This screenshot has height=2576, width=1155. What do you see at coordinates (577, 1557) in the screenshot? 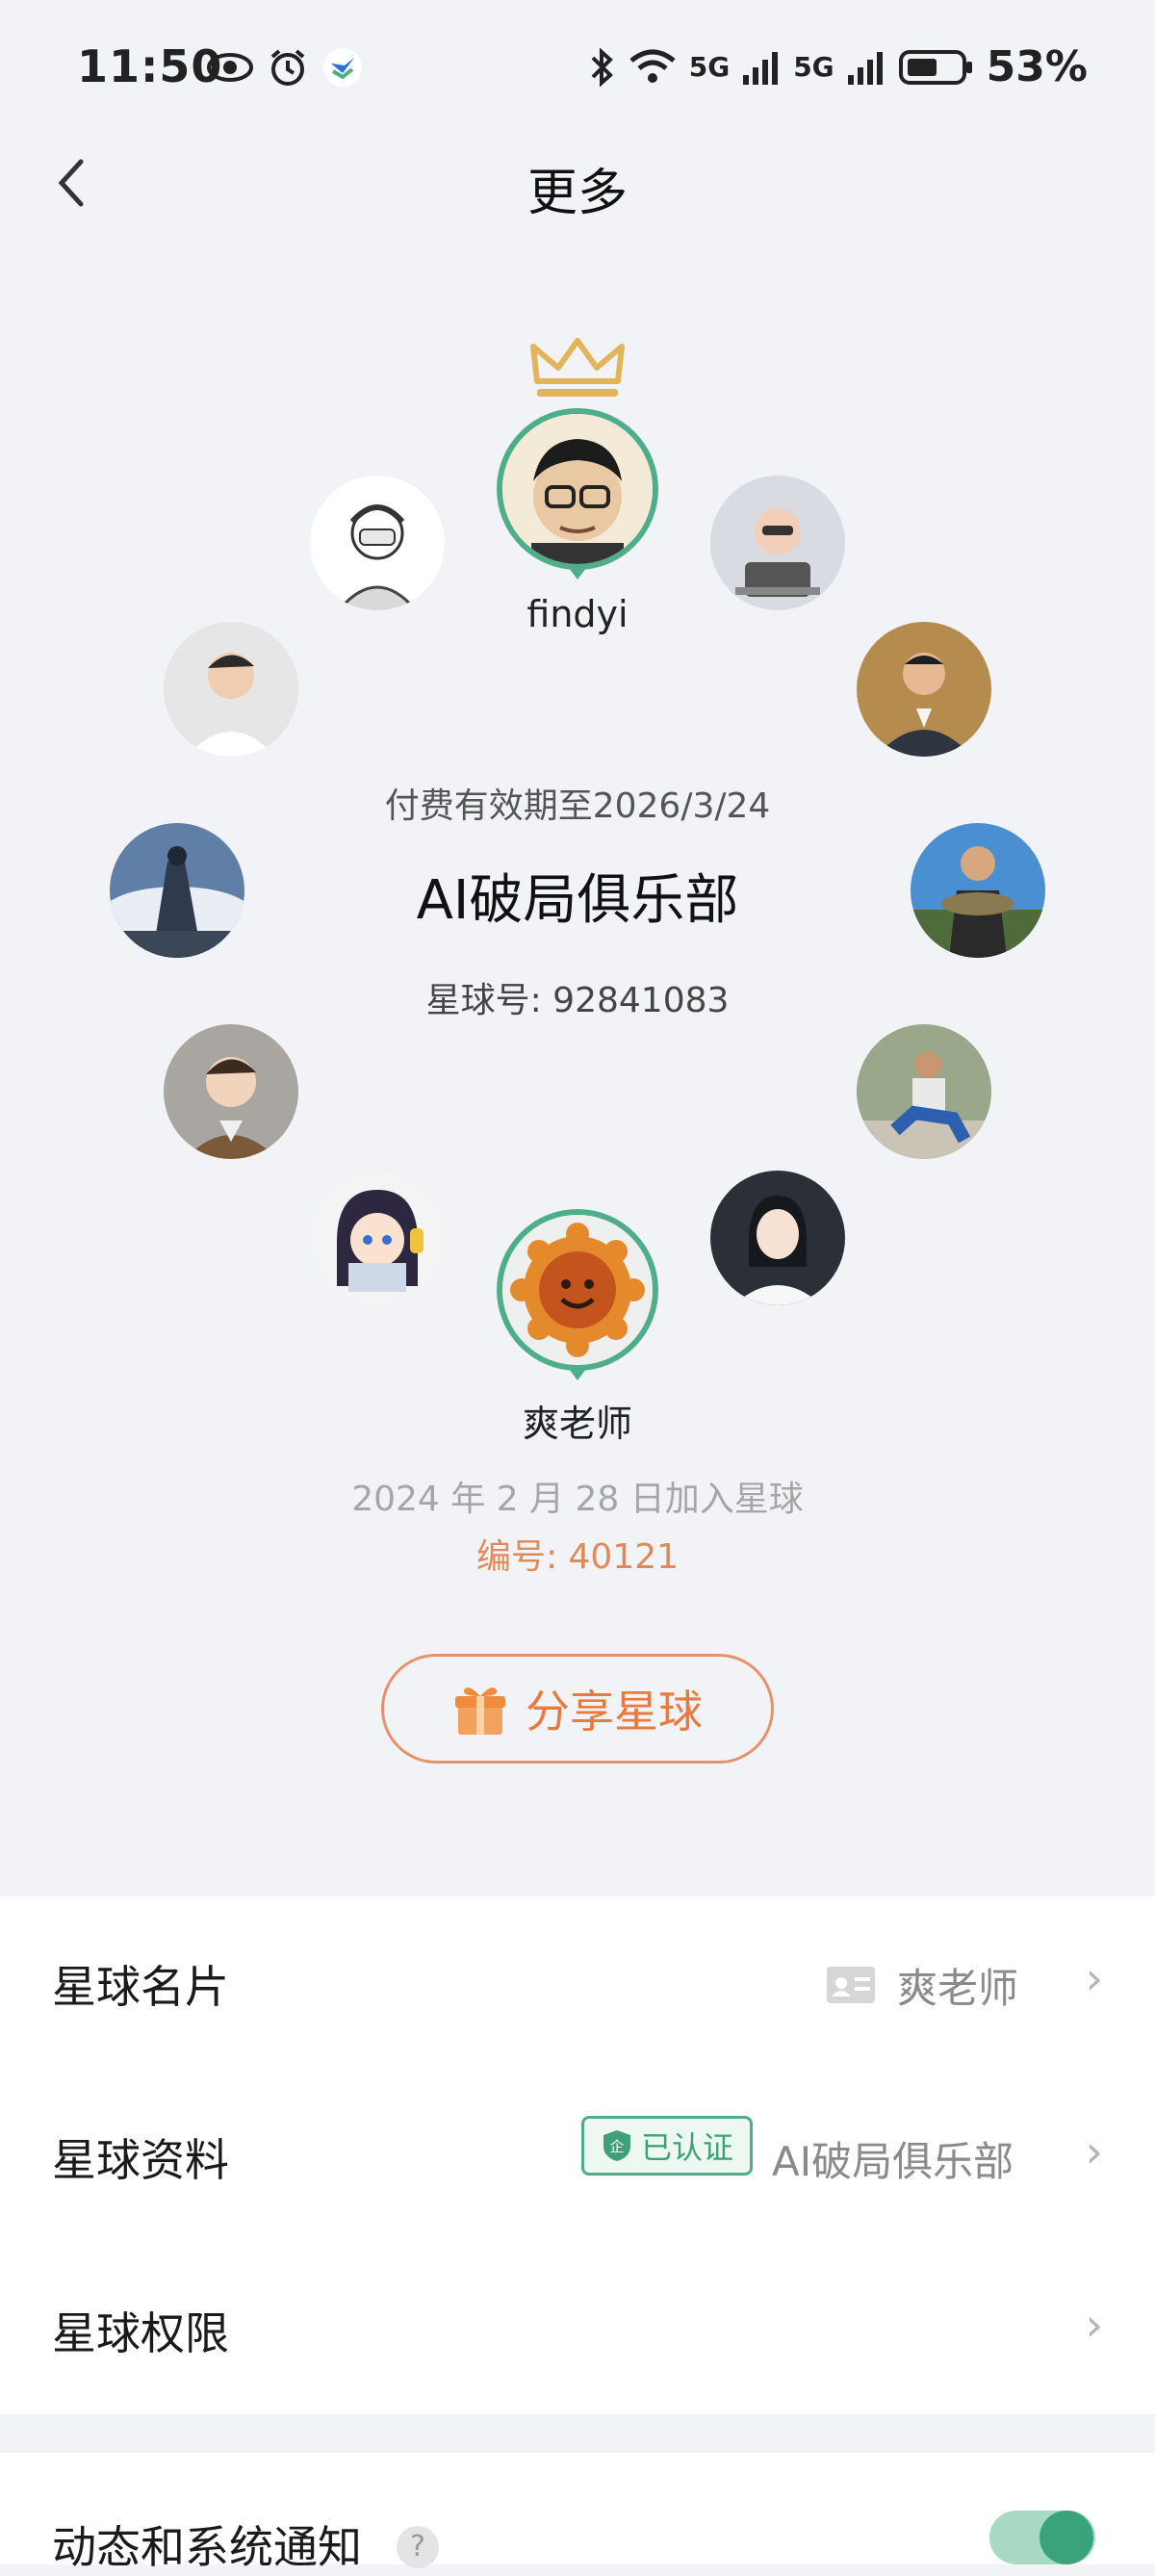
I see `member-number: 编号: 40121` at bounding box center [577, 1557].